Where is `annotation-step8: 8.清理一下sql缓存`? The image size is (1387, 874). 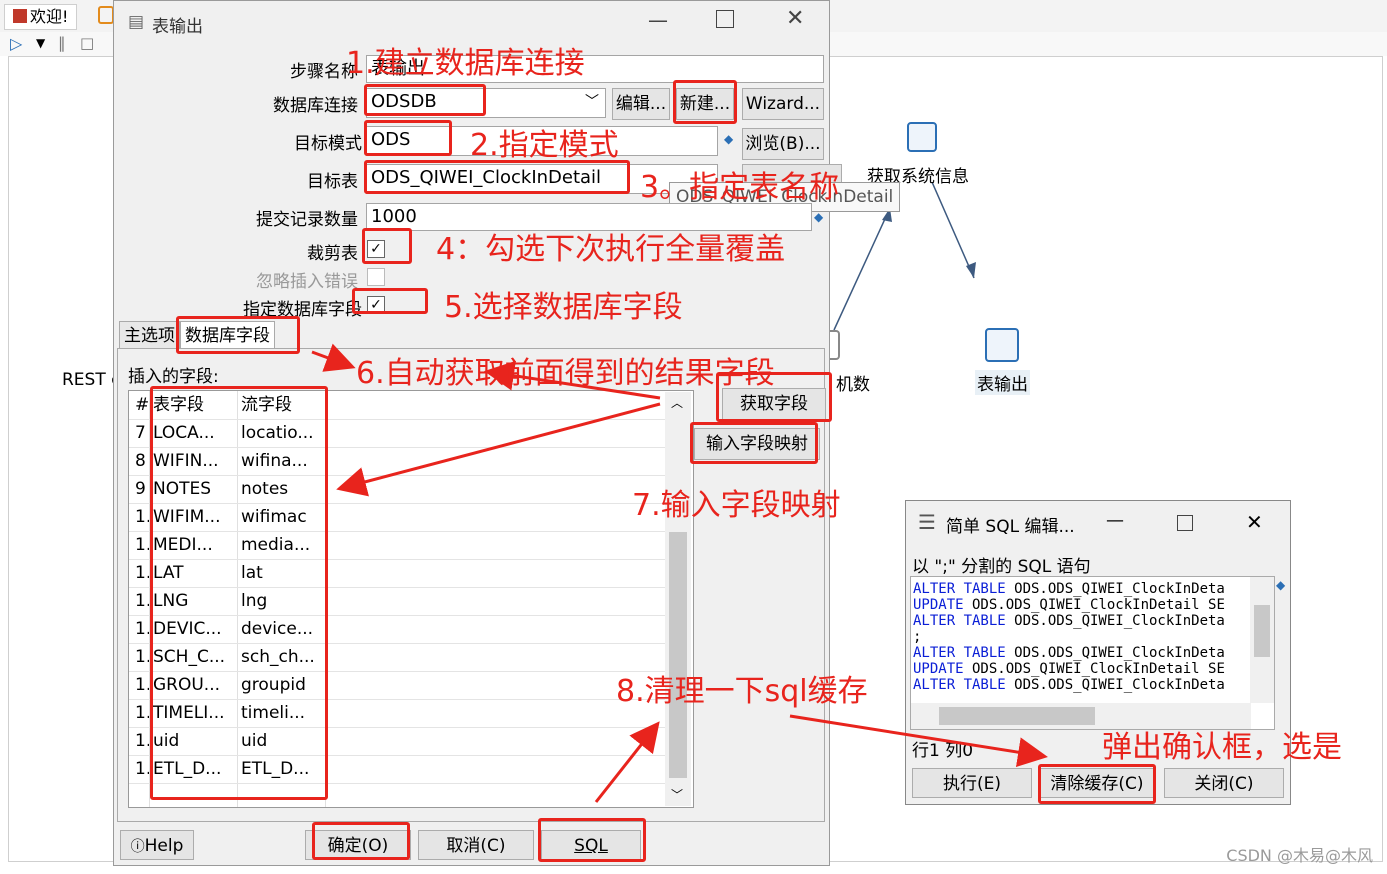
annotation-step8: 8.清理一下sql缓存 is located at coordinates (742, 691).